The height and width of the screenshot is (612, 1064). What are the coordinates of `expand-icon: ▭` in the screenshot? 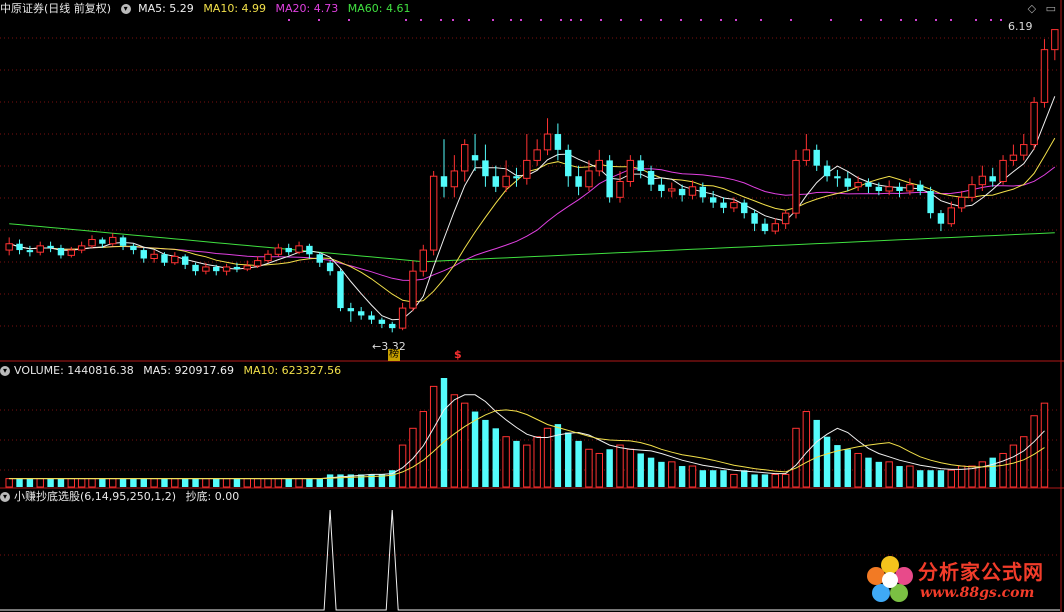 It's located at (1051, 8).